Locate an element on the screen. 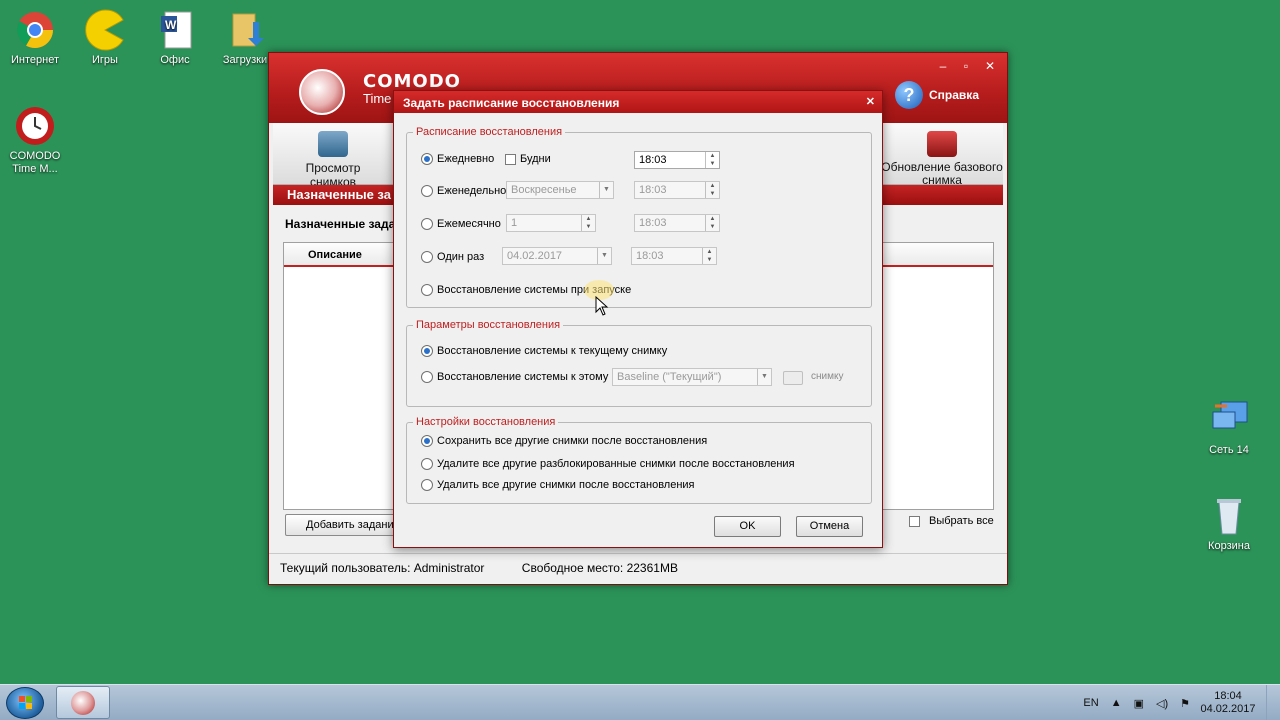 This screenshot has height=720, width=1280. params-group-legend: Параметры восстановления is located at coordinates (488, 325).